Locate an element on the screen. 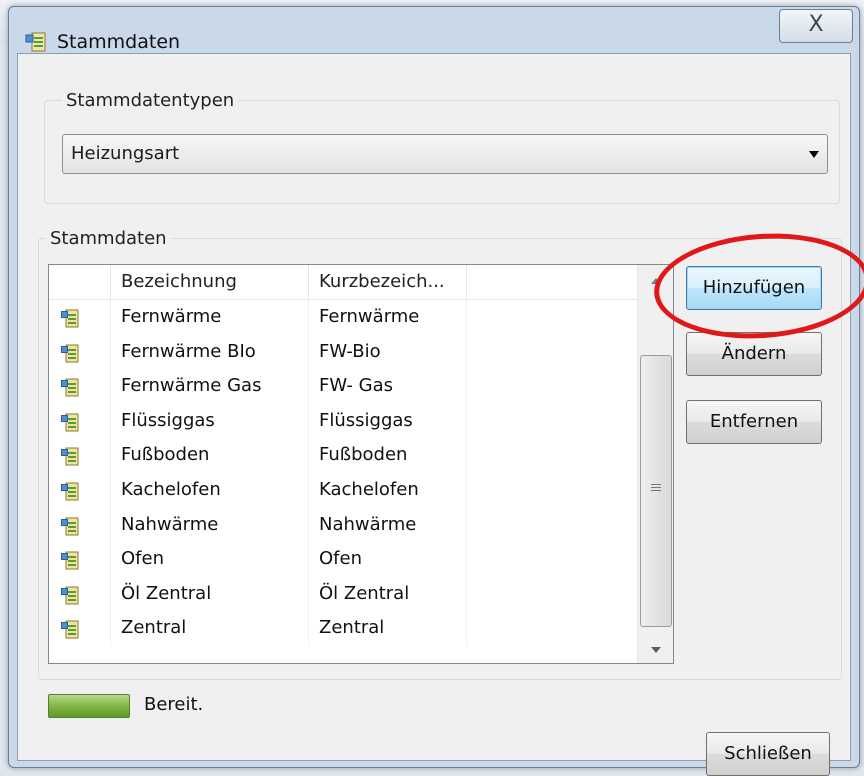  column-header-icon is located at coordinates (80, 282).